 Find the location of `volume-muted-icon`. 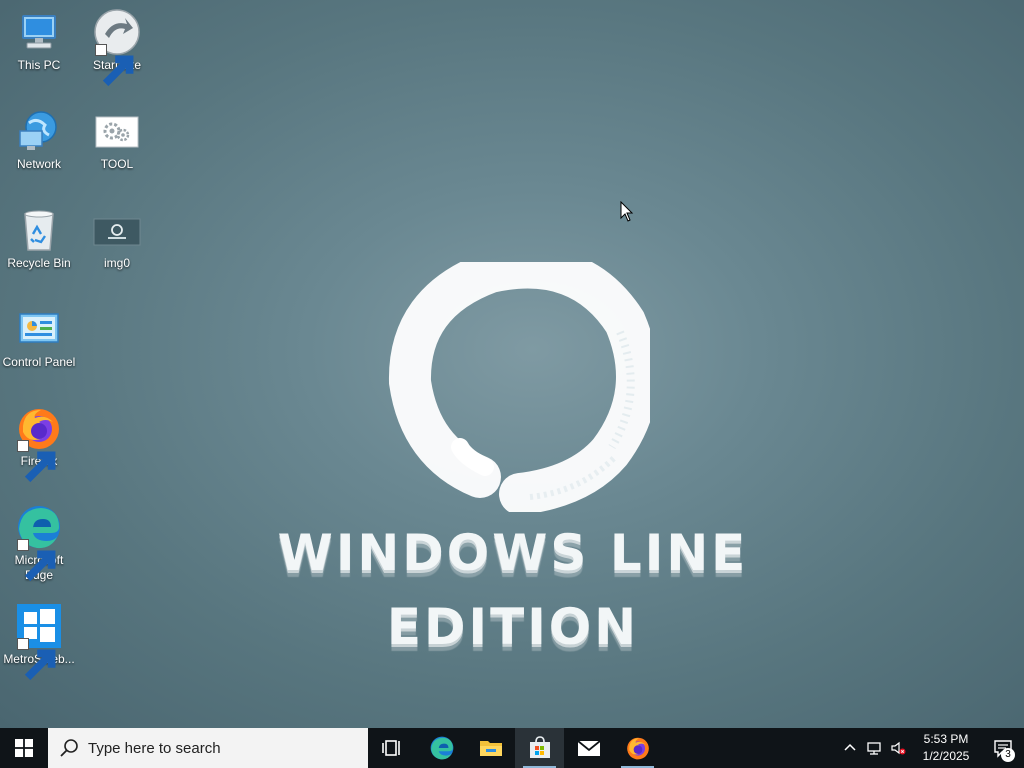

volume-muted-icon is located at coordinates (898, 748).